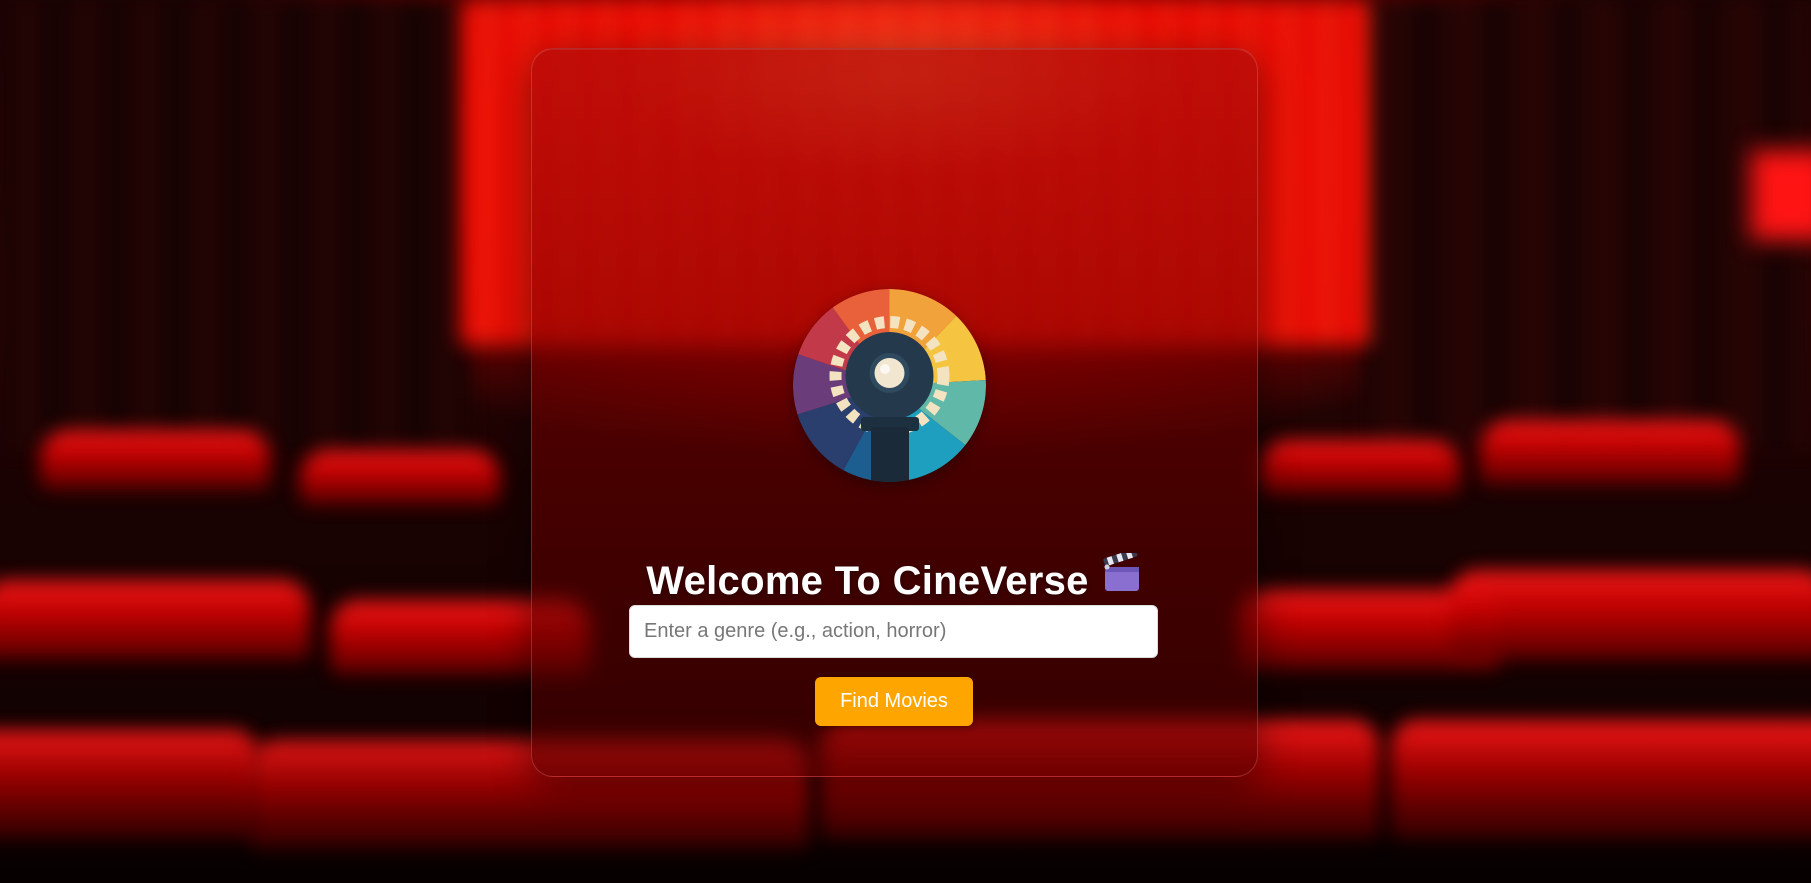 The width and height of the screenshot is (1811, 883). Describe the element at coordinates (1122, 578) in the screenshot. I see `clapperboard-icon` at that location.